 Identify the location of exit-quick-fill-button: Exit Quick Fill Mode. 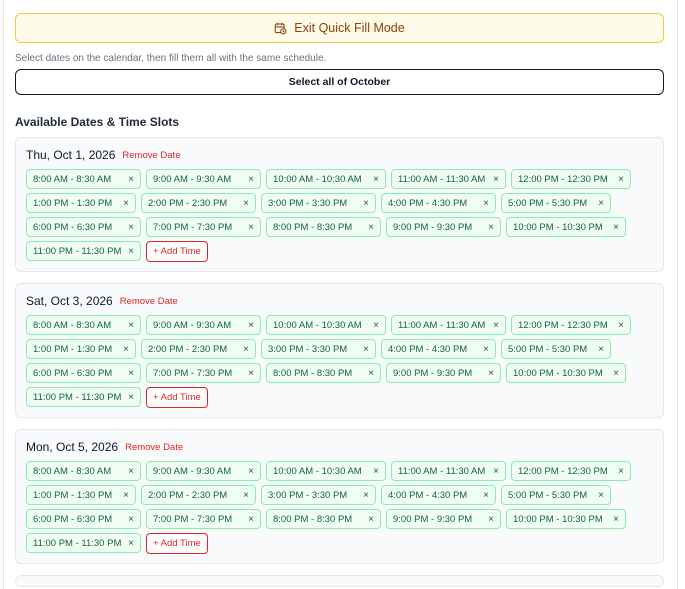
(339, 28).